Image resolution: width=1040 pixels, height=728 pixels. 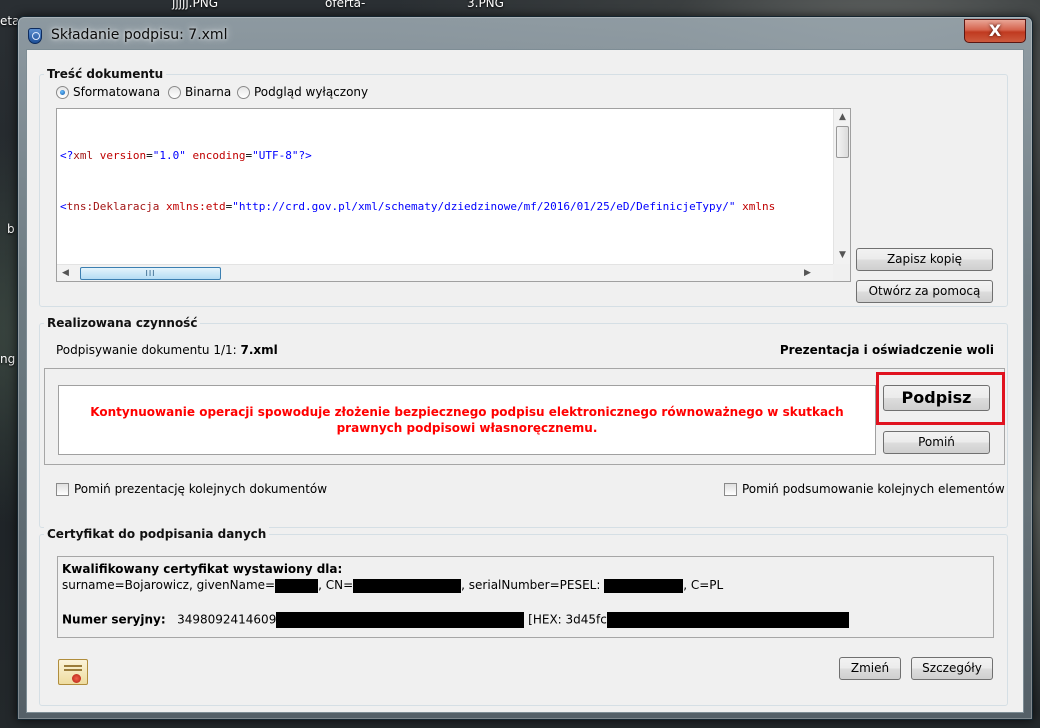 I want to click on scroll-left-arrow-icon: ◀, so click(x=65, y=273).